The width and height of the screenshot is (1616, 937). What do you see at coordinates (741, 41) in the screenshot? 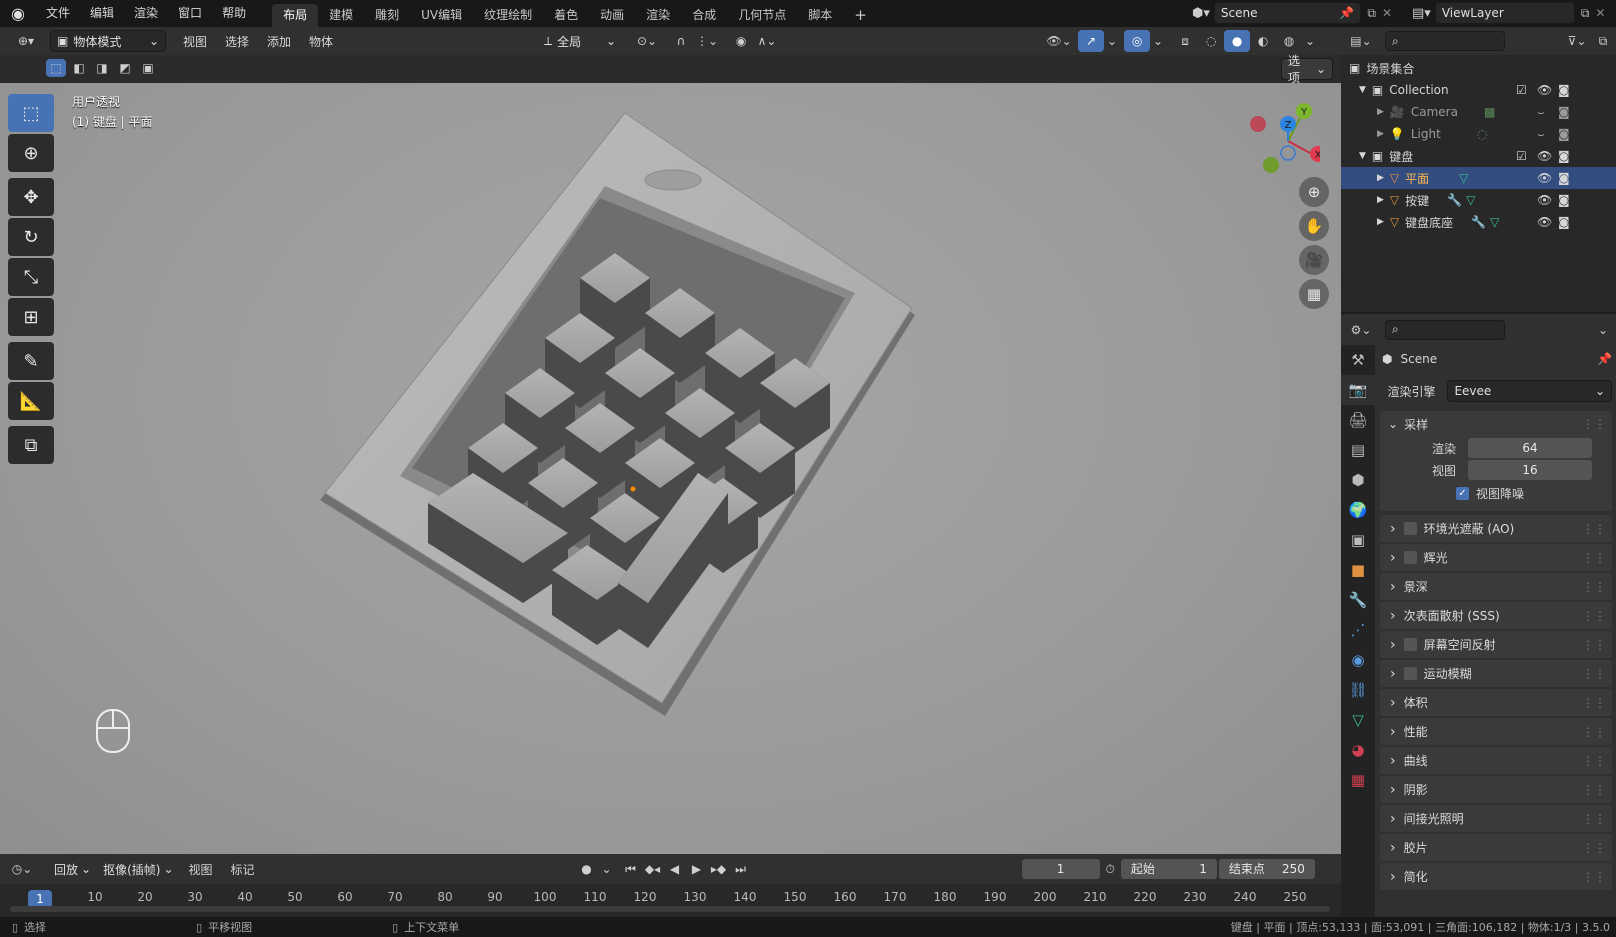
I see `proportional-edit-icon: ◉` at bounding box center [741, 41].